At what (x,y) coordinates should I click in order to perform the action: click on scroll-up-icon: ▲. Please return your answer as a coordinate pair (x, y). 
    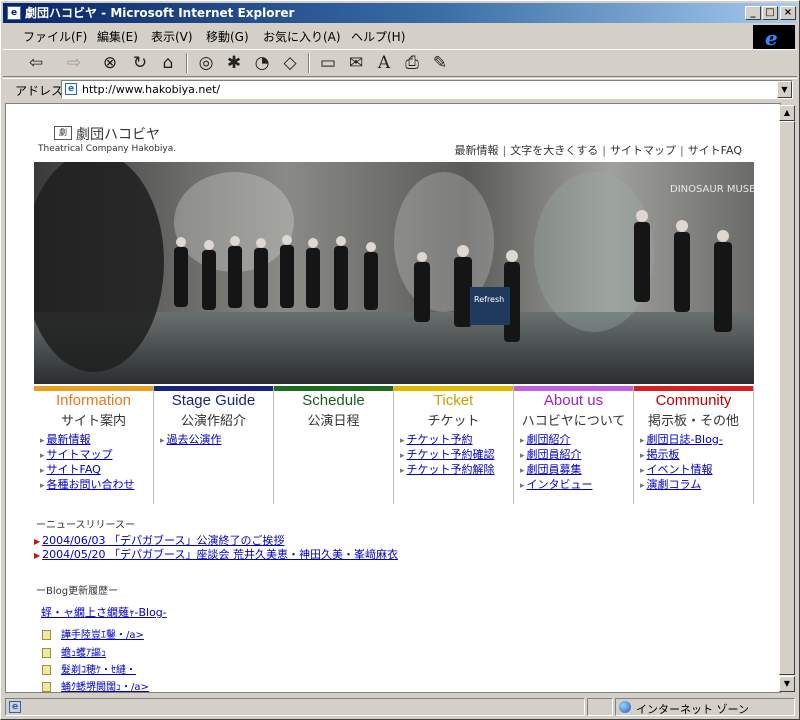
    Looking at the image, I should click on (787, 113).